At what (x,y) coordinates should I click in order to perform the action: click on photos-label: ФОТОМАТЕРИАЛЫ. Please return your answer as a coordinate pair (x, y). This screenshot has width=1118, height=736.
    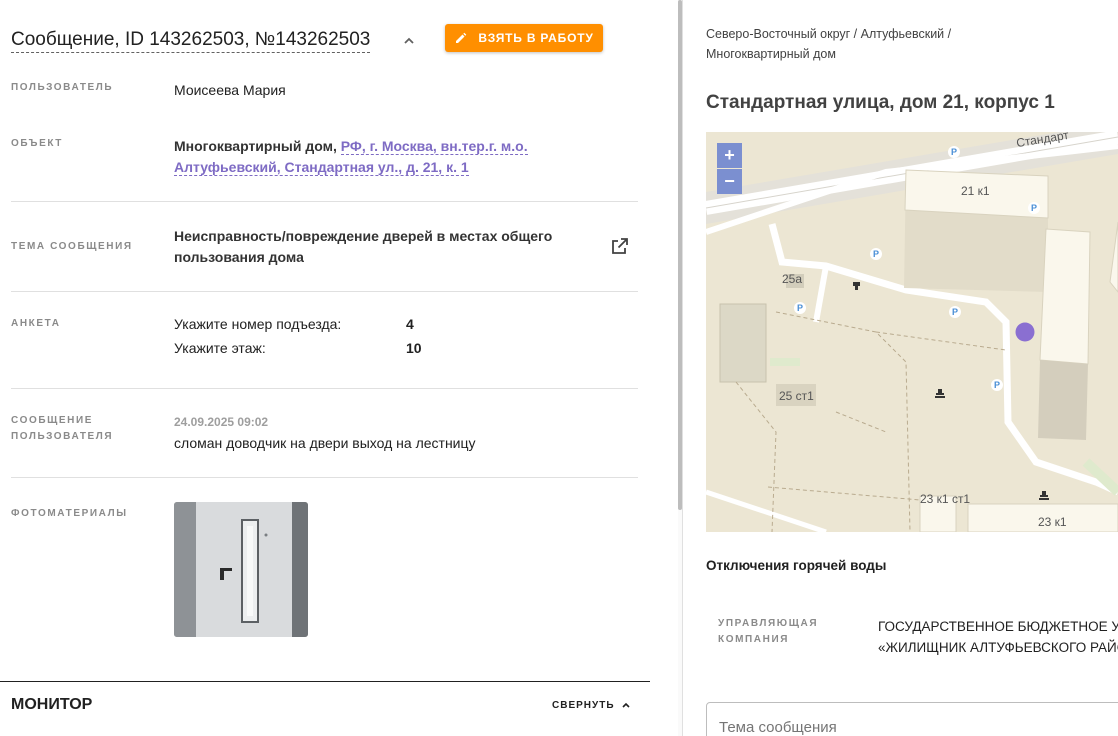
    Looking at the image, I should click on (69, 513).